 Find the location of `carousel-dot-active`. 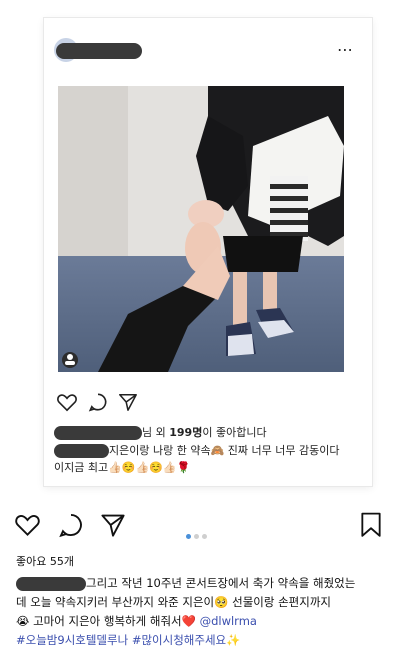

carousel-dot-active is located at coordinates (188, 536).